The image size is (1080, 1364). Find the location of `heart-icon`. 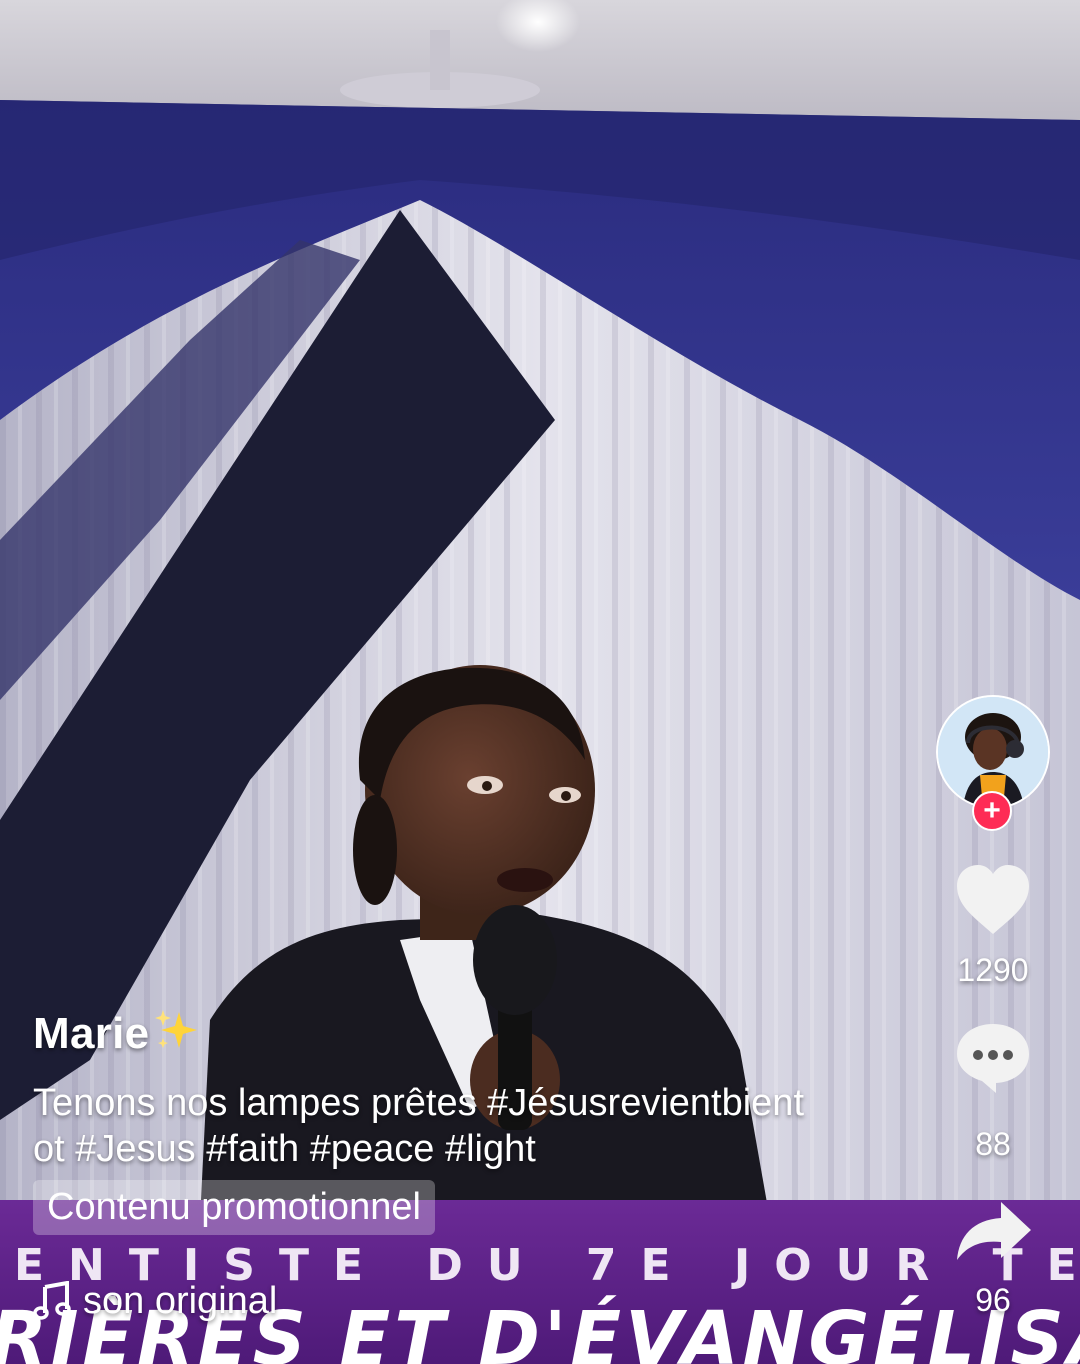

heart-icon is located at coordinates (993, 899).